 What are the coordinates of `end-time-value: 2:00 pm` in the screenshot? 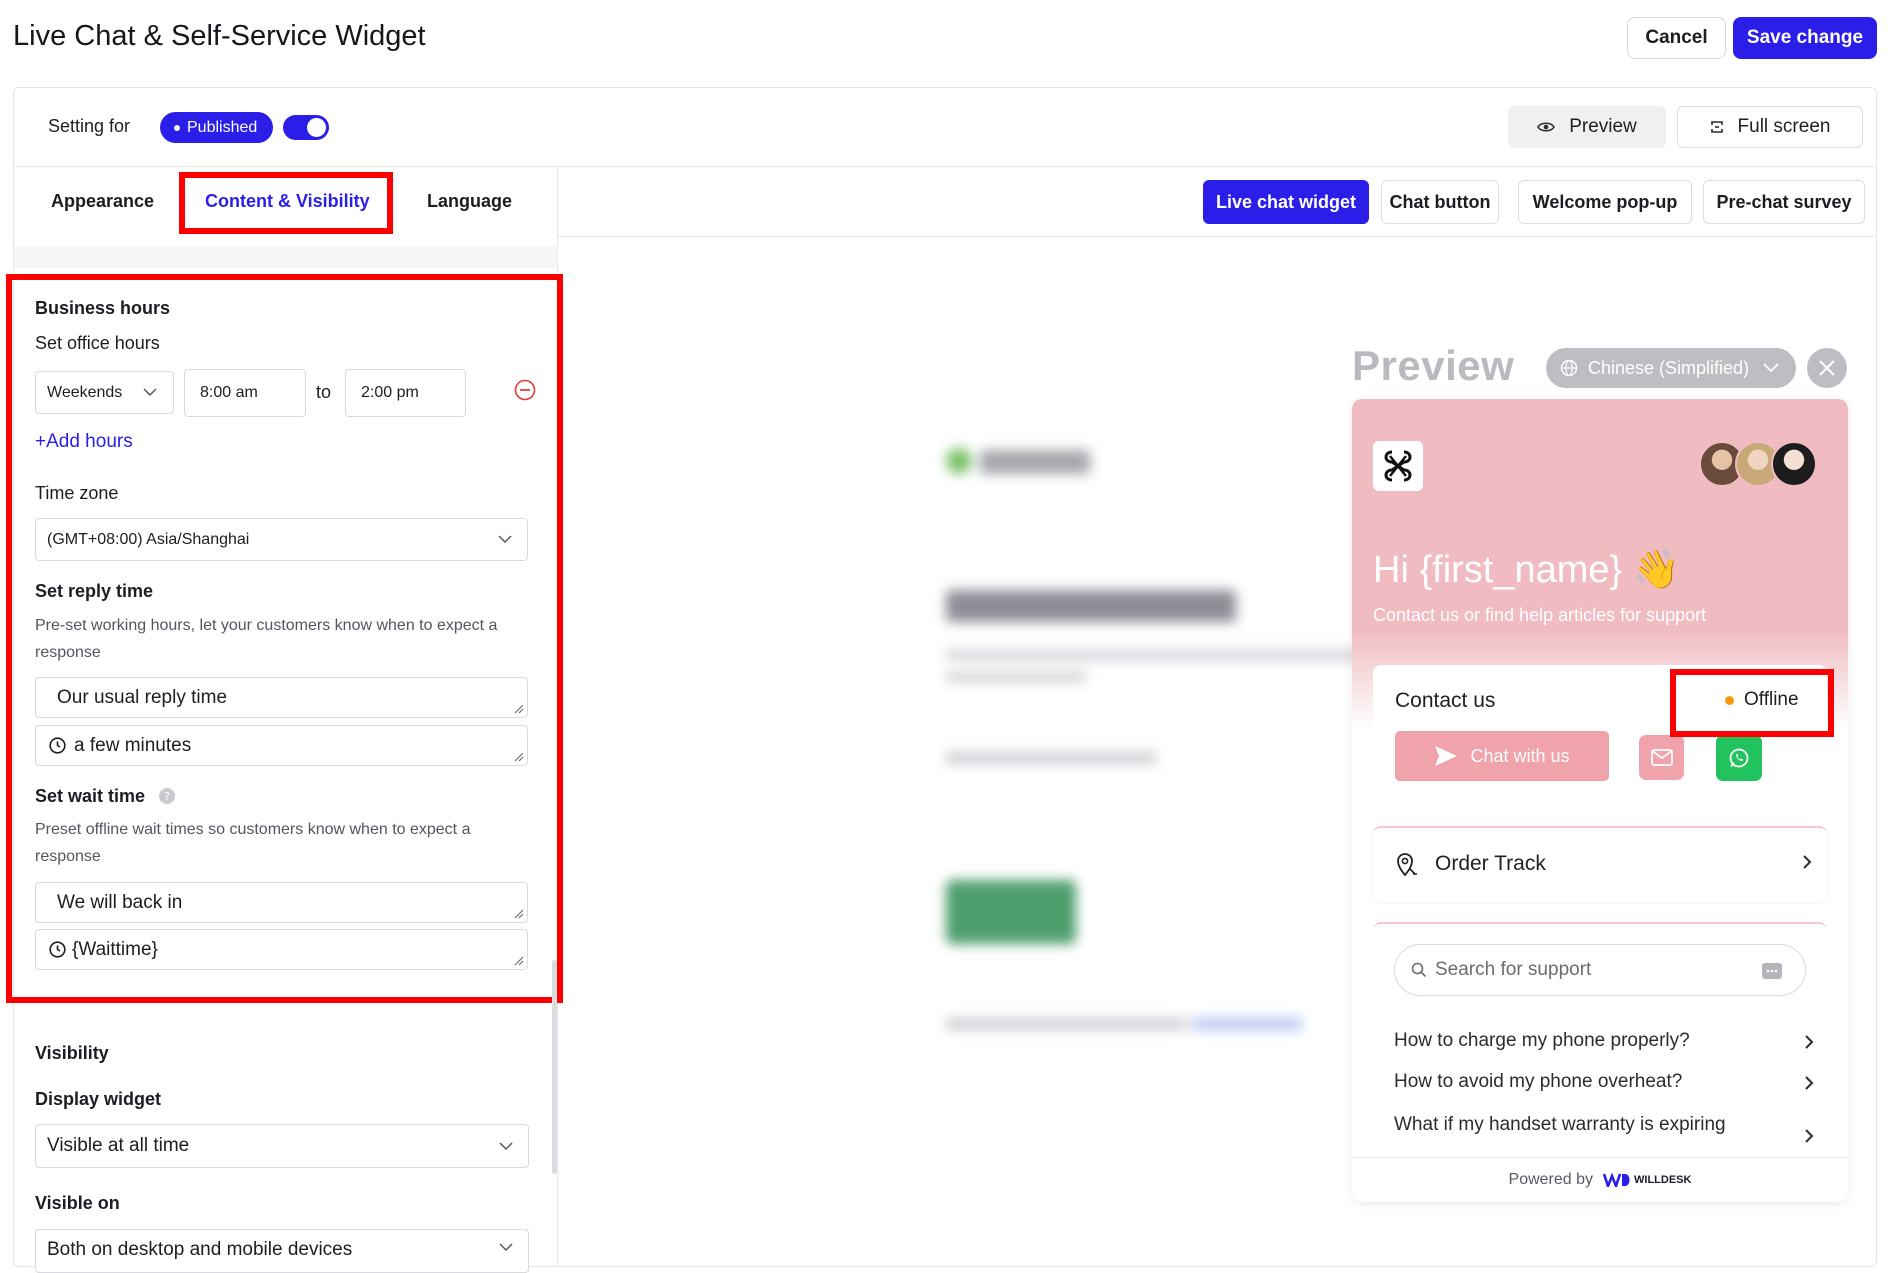 It's located at (390, 392).